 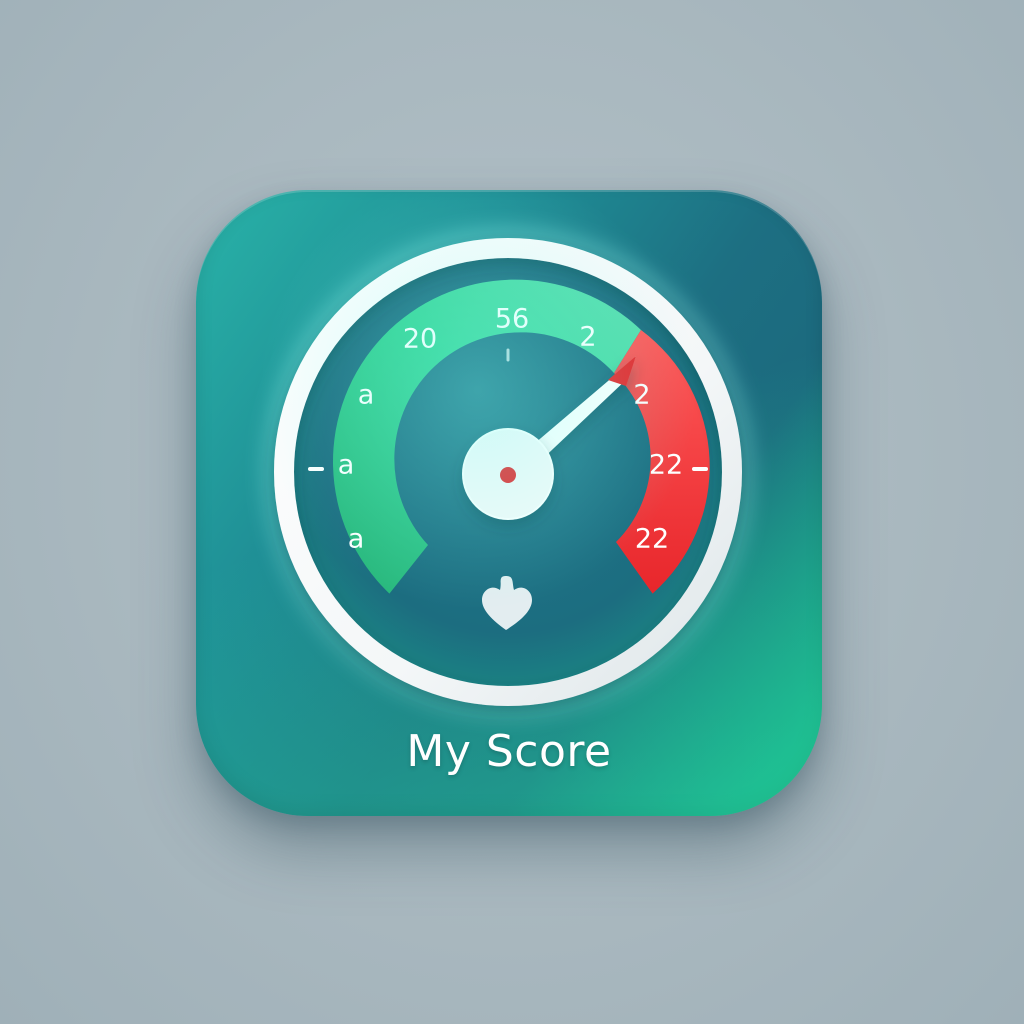 What do you see at coordinates (508, 475) in the screenshot?
I see `gauge-hub-dot` at bounding box center [508, 475].